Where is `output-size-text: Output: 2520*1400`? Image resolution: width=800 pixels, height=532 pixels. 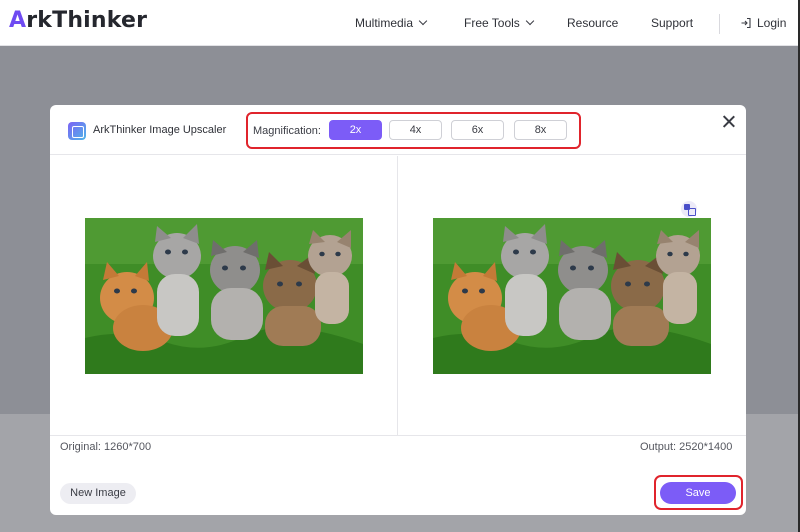
output-size-text: Output: 2520*1400 is located at coordinates (686, 447).